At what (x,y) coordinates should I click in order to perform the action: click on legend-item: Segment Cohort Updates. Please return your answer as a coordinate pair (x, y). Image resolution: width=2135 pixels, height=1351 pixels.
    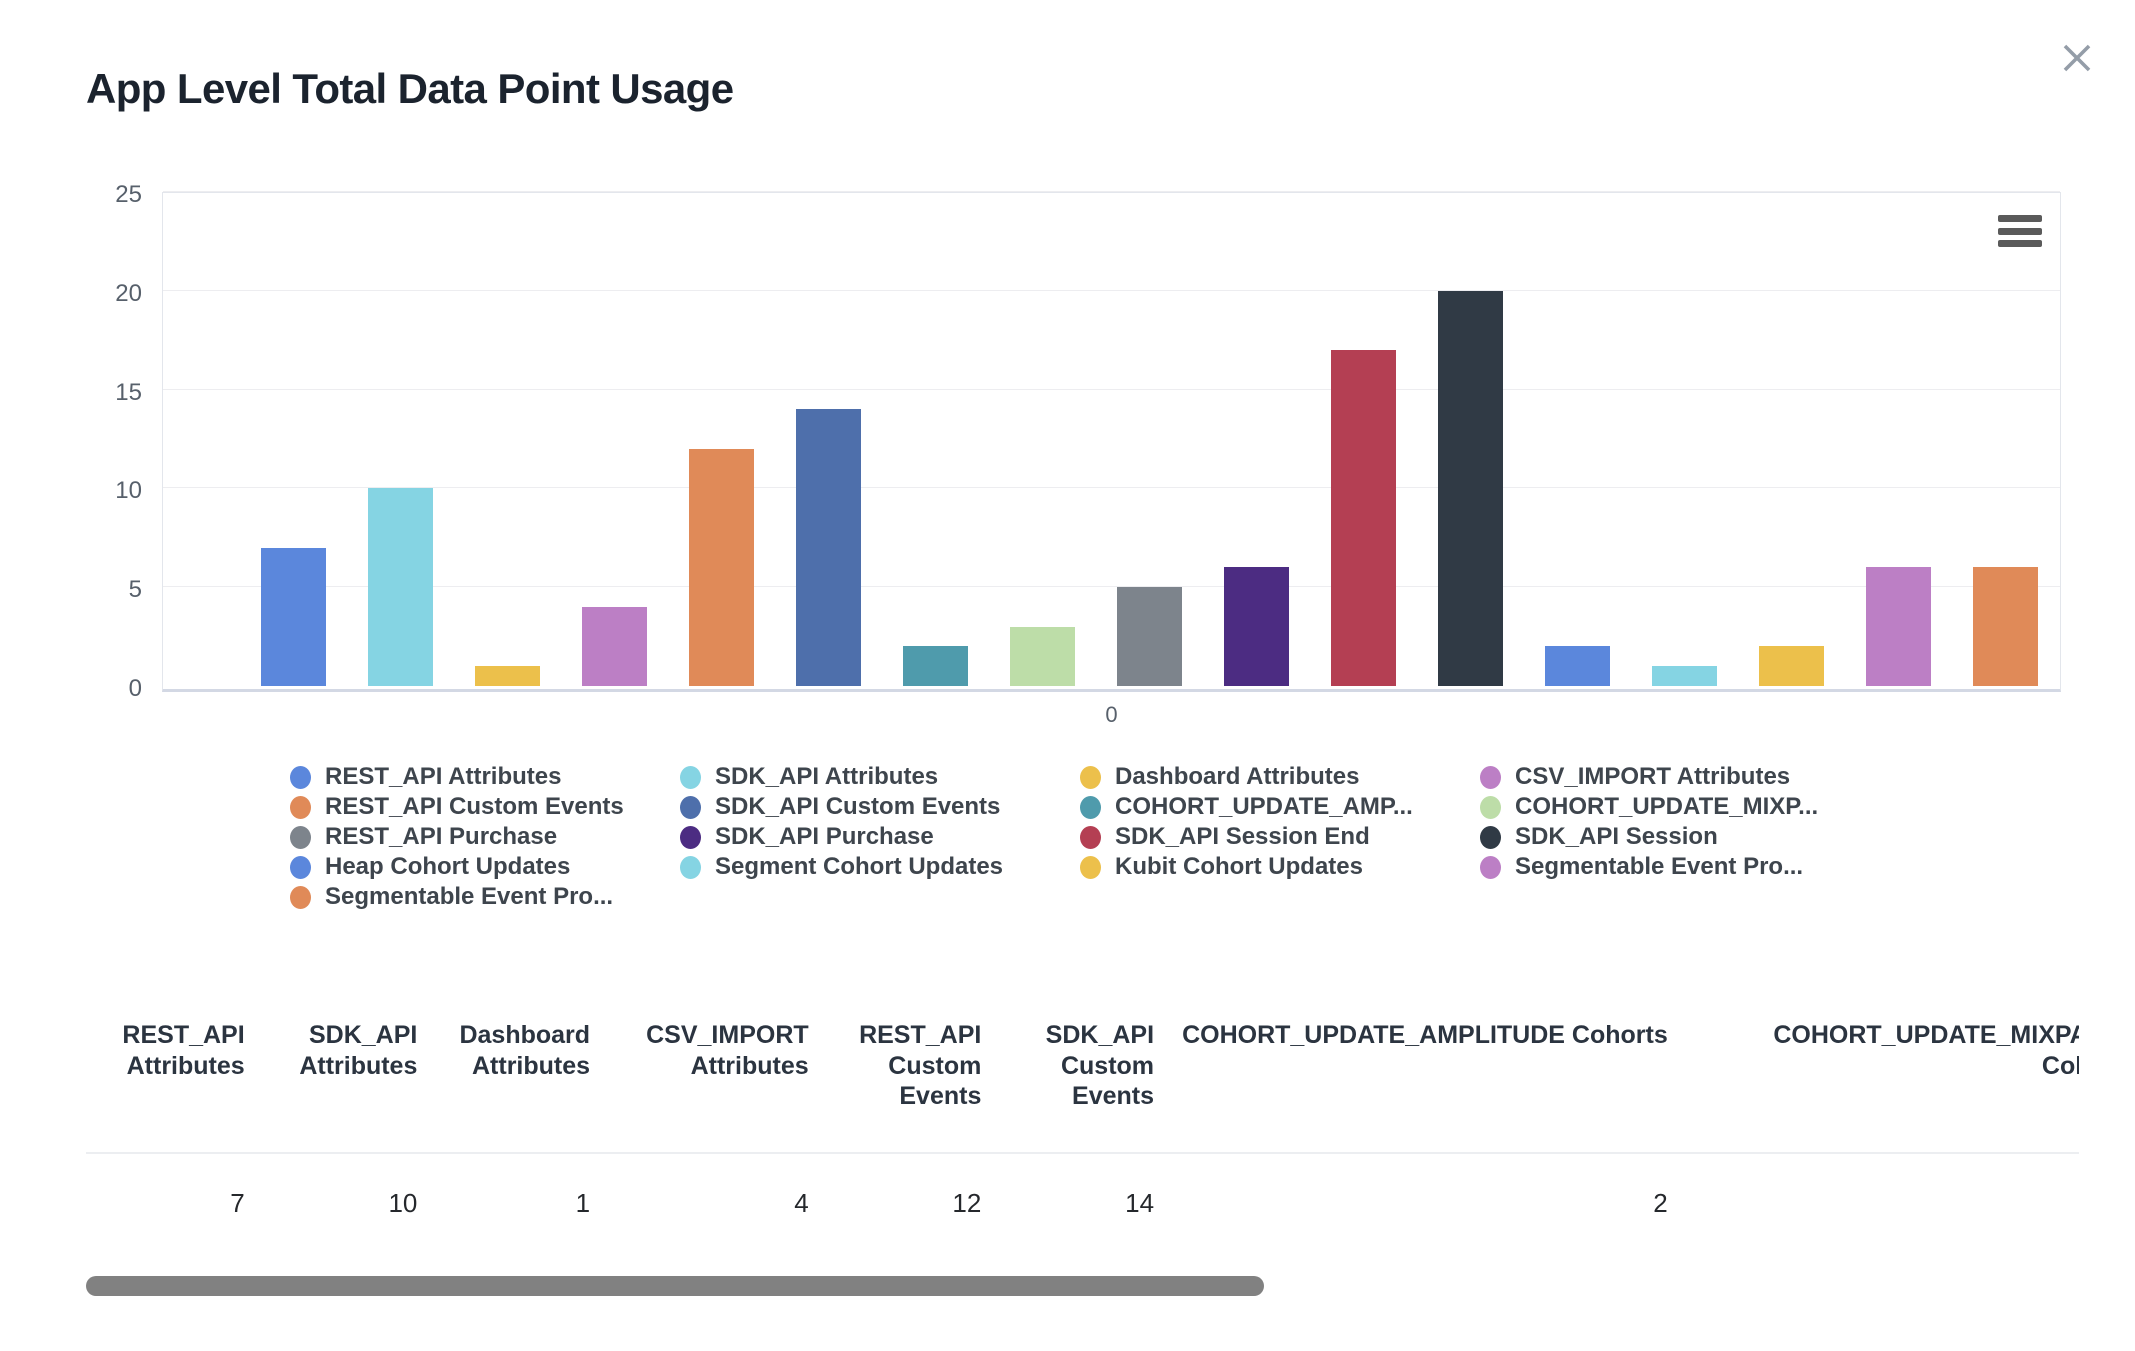
    Looking at the image, I should click on (880, 867).